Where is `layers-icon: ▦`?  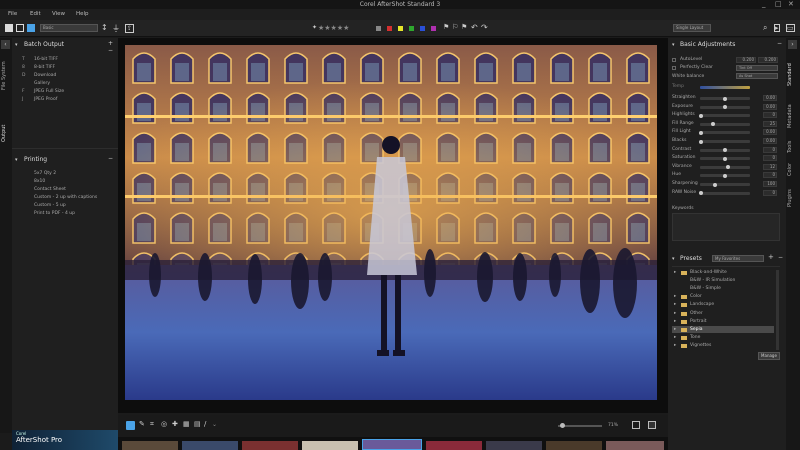
layers-icon: ▦ is located at coordinates (186, 424).